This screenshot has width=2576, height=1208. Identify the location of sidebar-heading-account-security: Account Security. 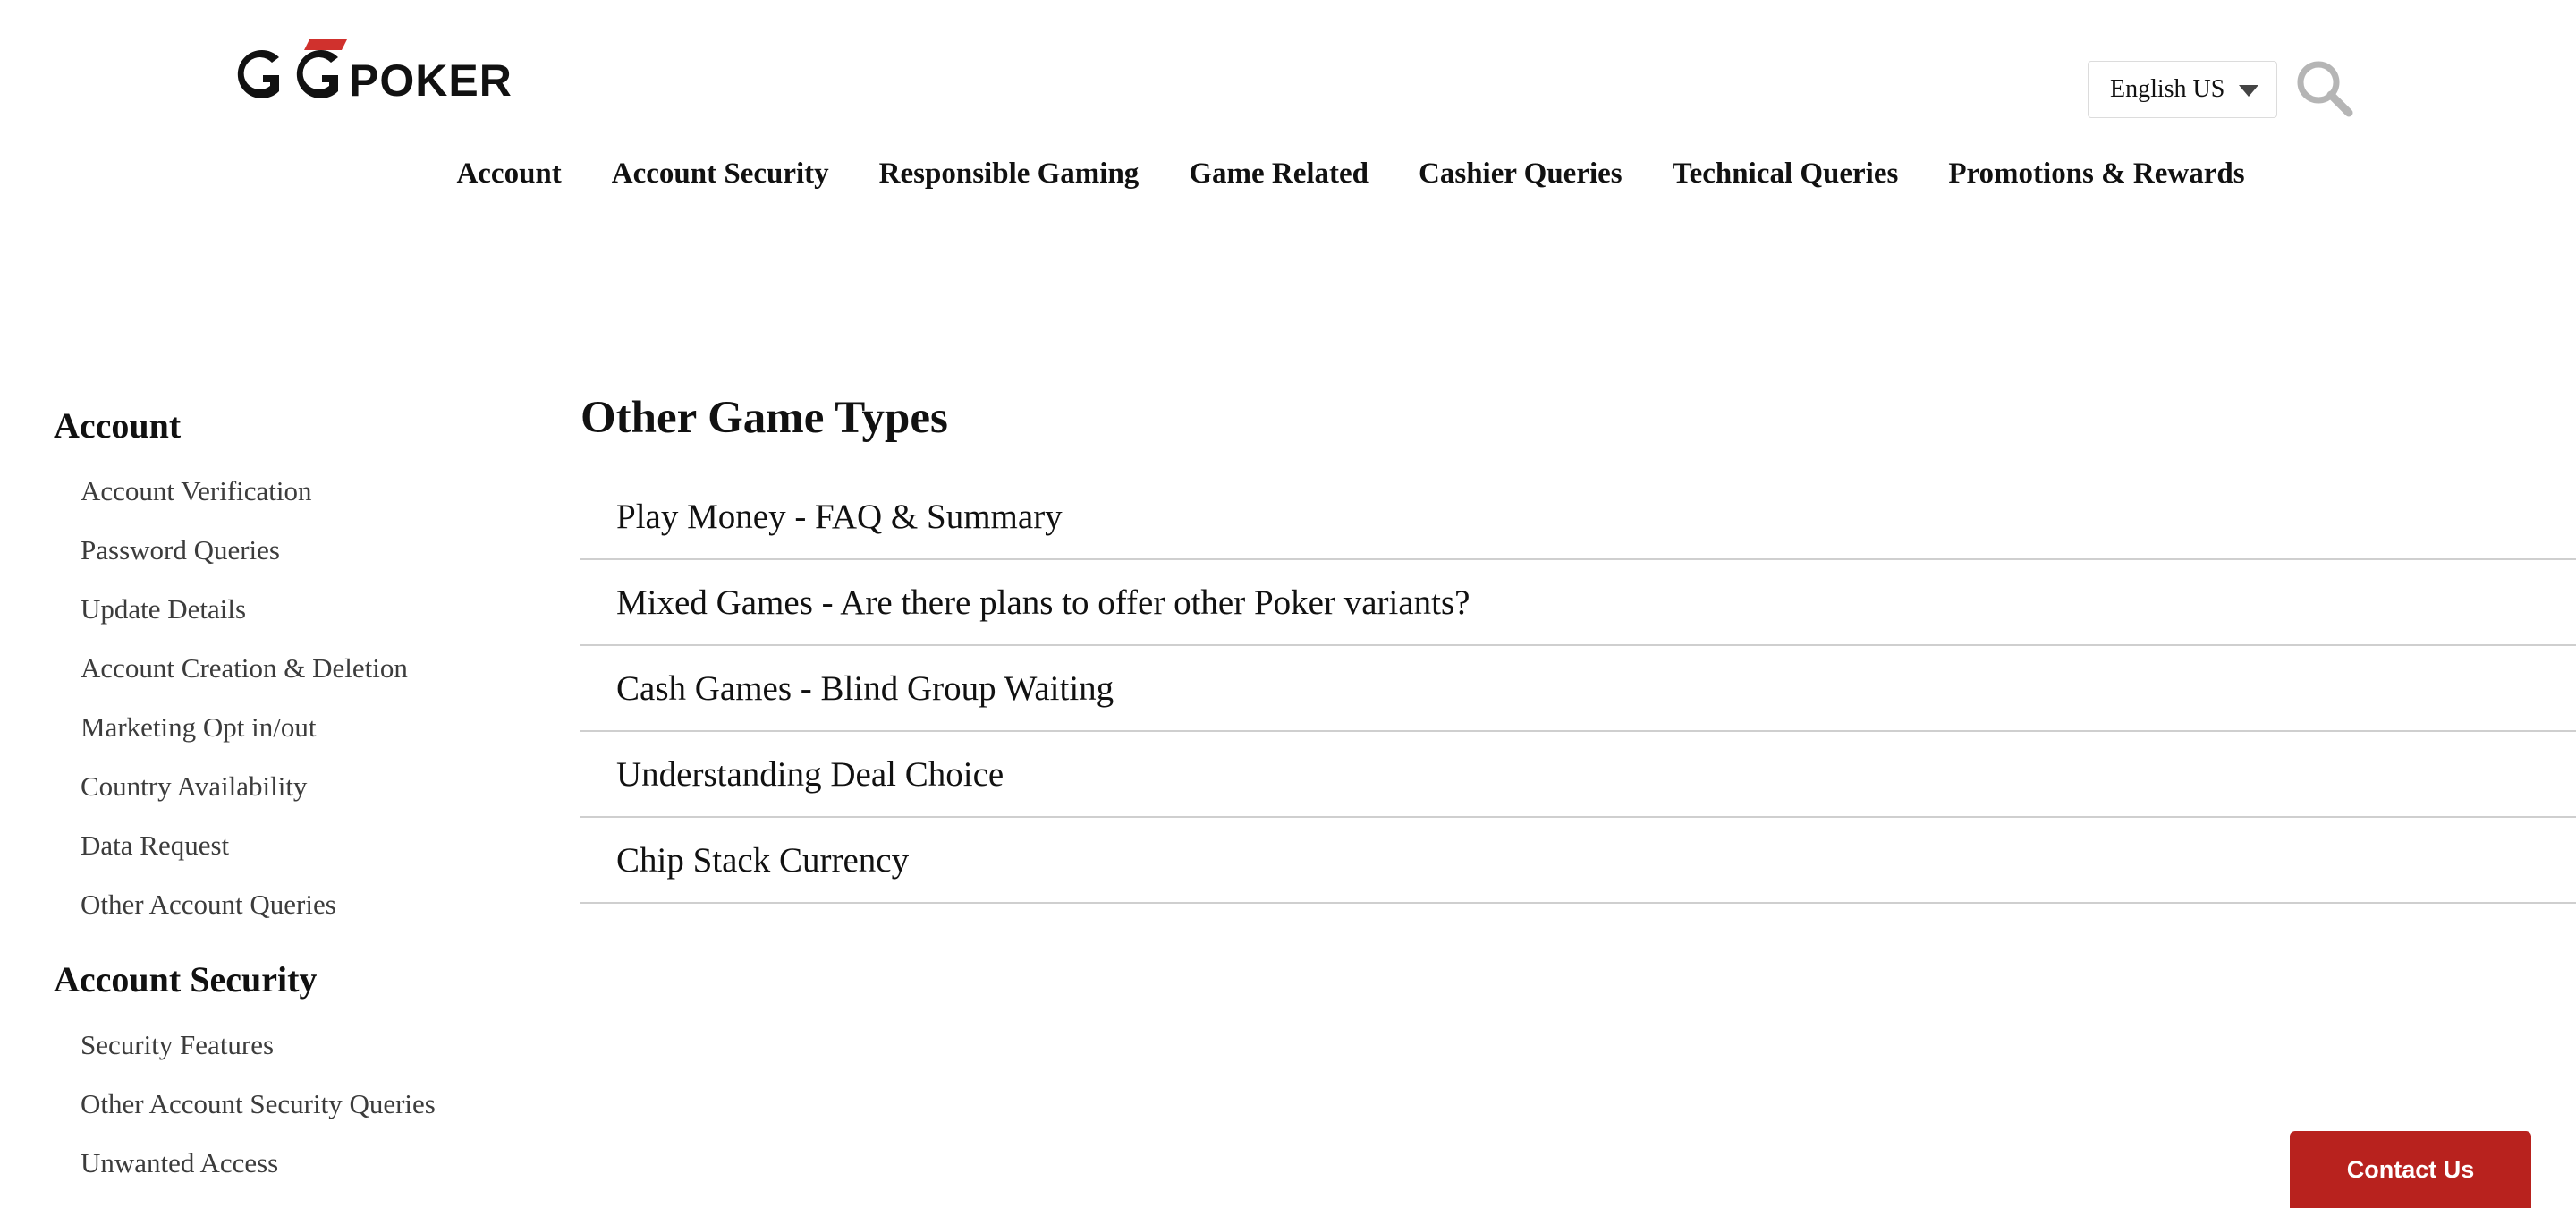
(304, 979).